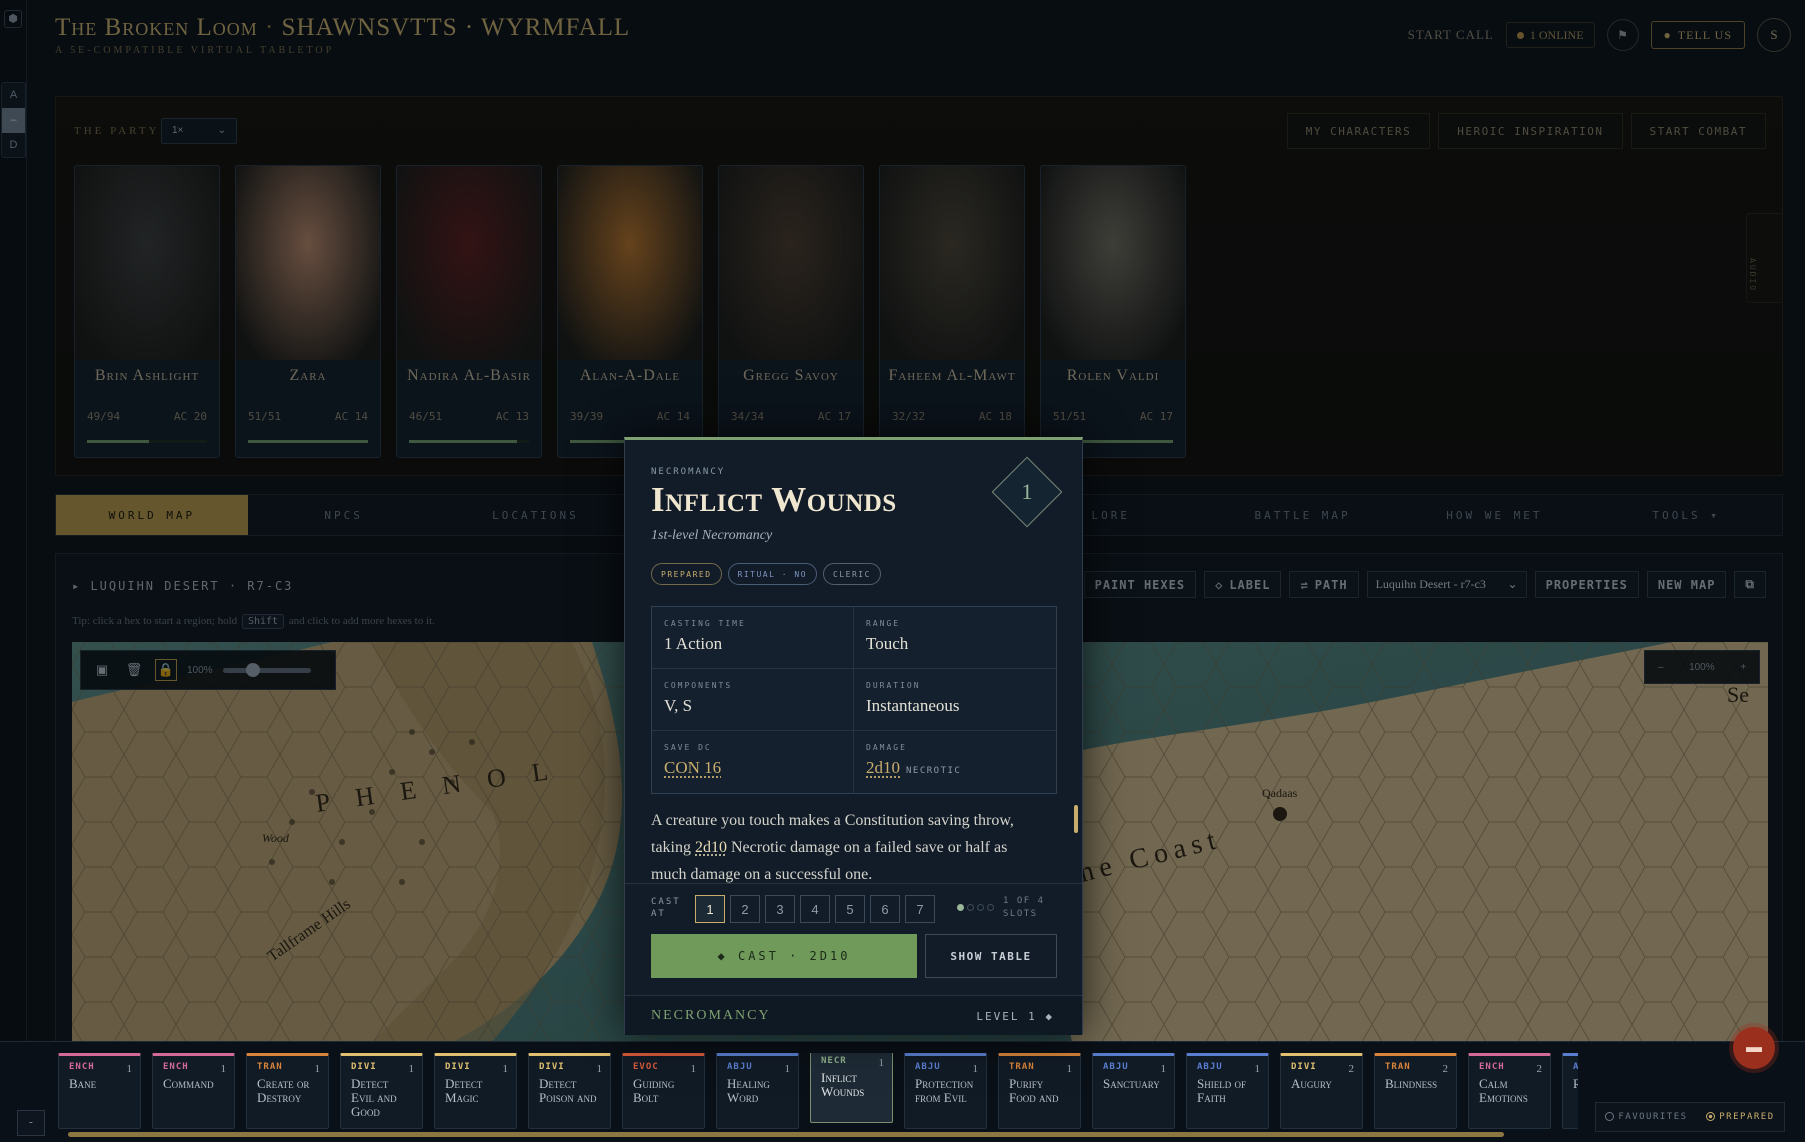  Describe the element at coordinates (1303, 515) in the screenshot. I see `tab-battle-map: BATTLE MAP` at that location.